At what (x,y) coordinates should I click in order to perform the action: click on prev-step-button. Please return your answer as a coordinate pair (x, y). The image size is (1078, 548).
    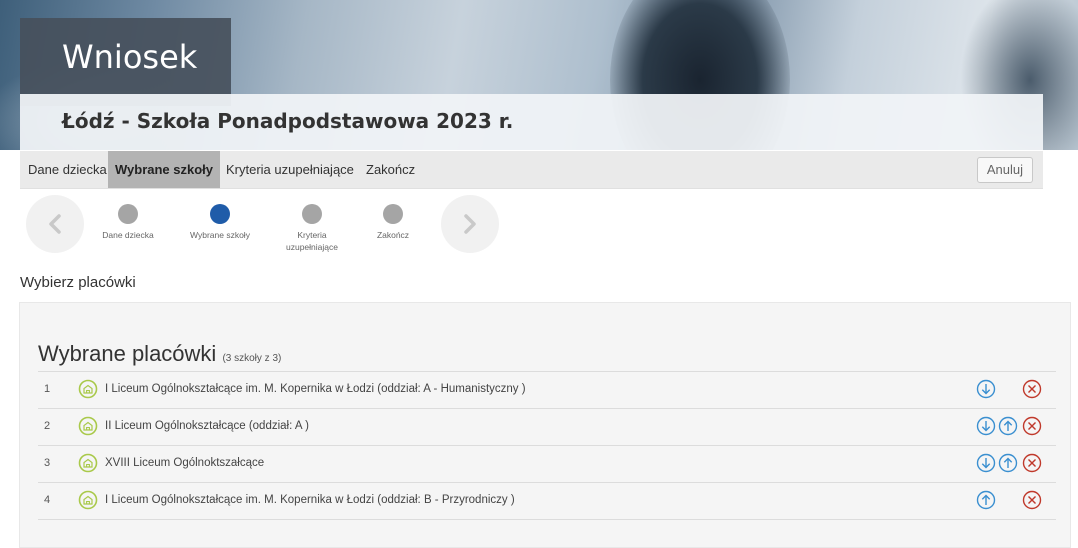
    Looking at the image, I should click on (55, 224).